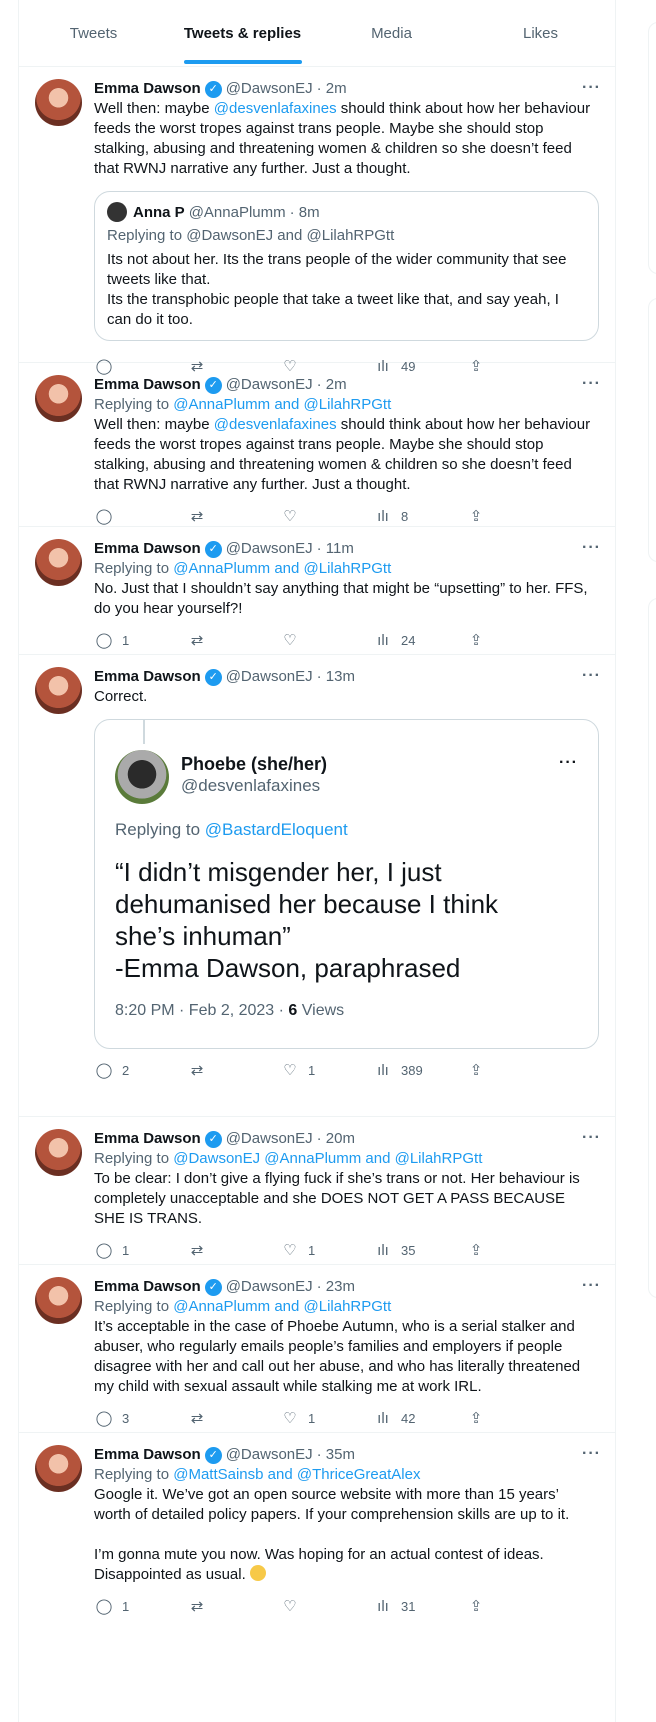 This screenshot has width=656, height=1722. I want to click on quoted-author-handle: @AnnaPlumm, so click(237, 212).